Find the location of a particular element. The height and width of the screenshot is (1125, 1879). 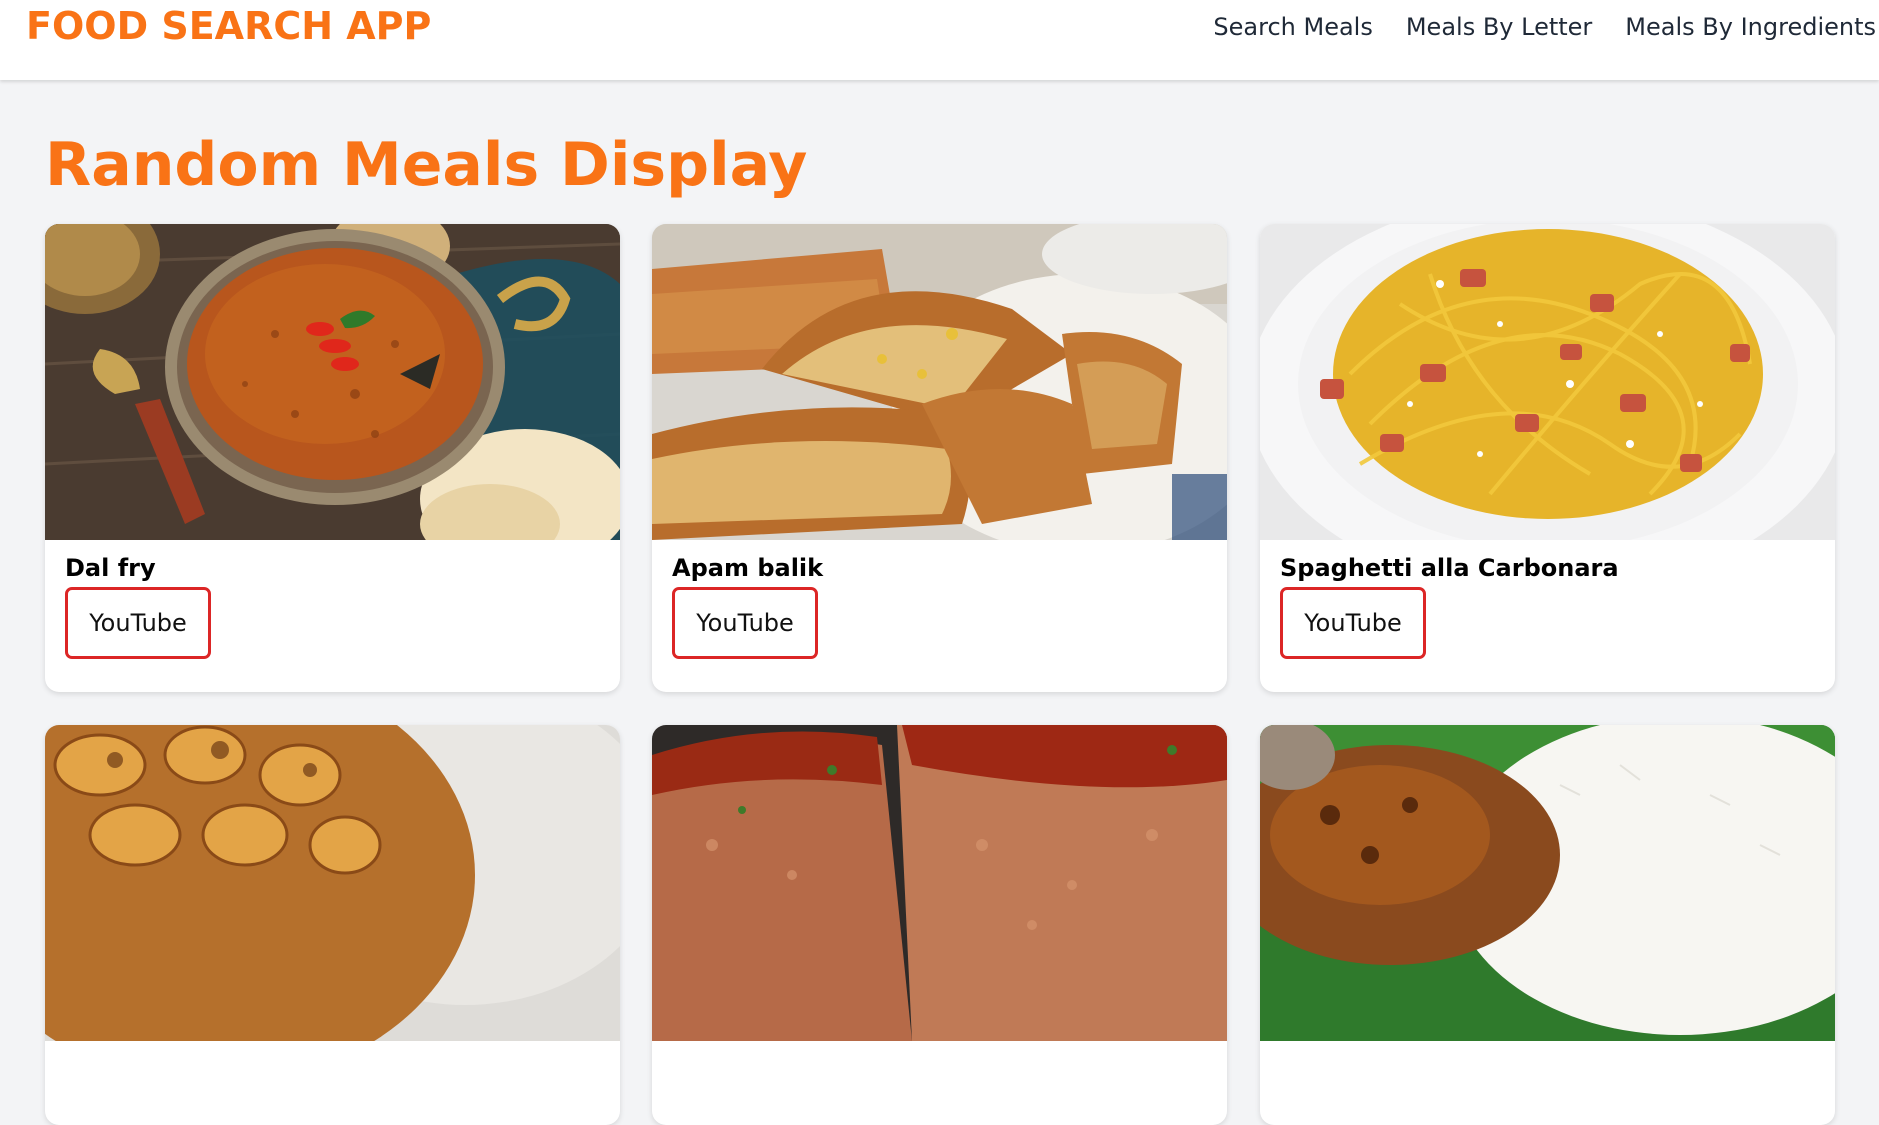

meal-title: Spaghetti alla Carbonara is located at coordinates (1449, 568).